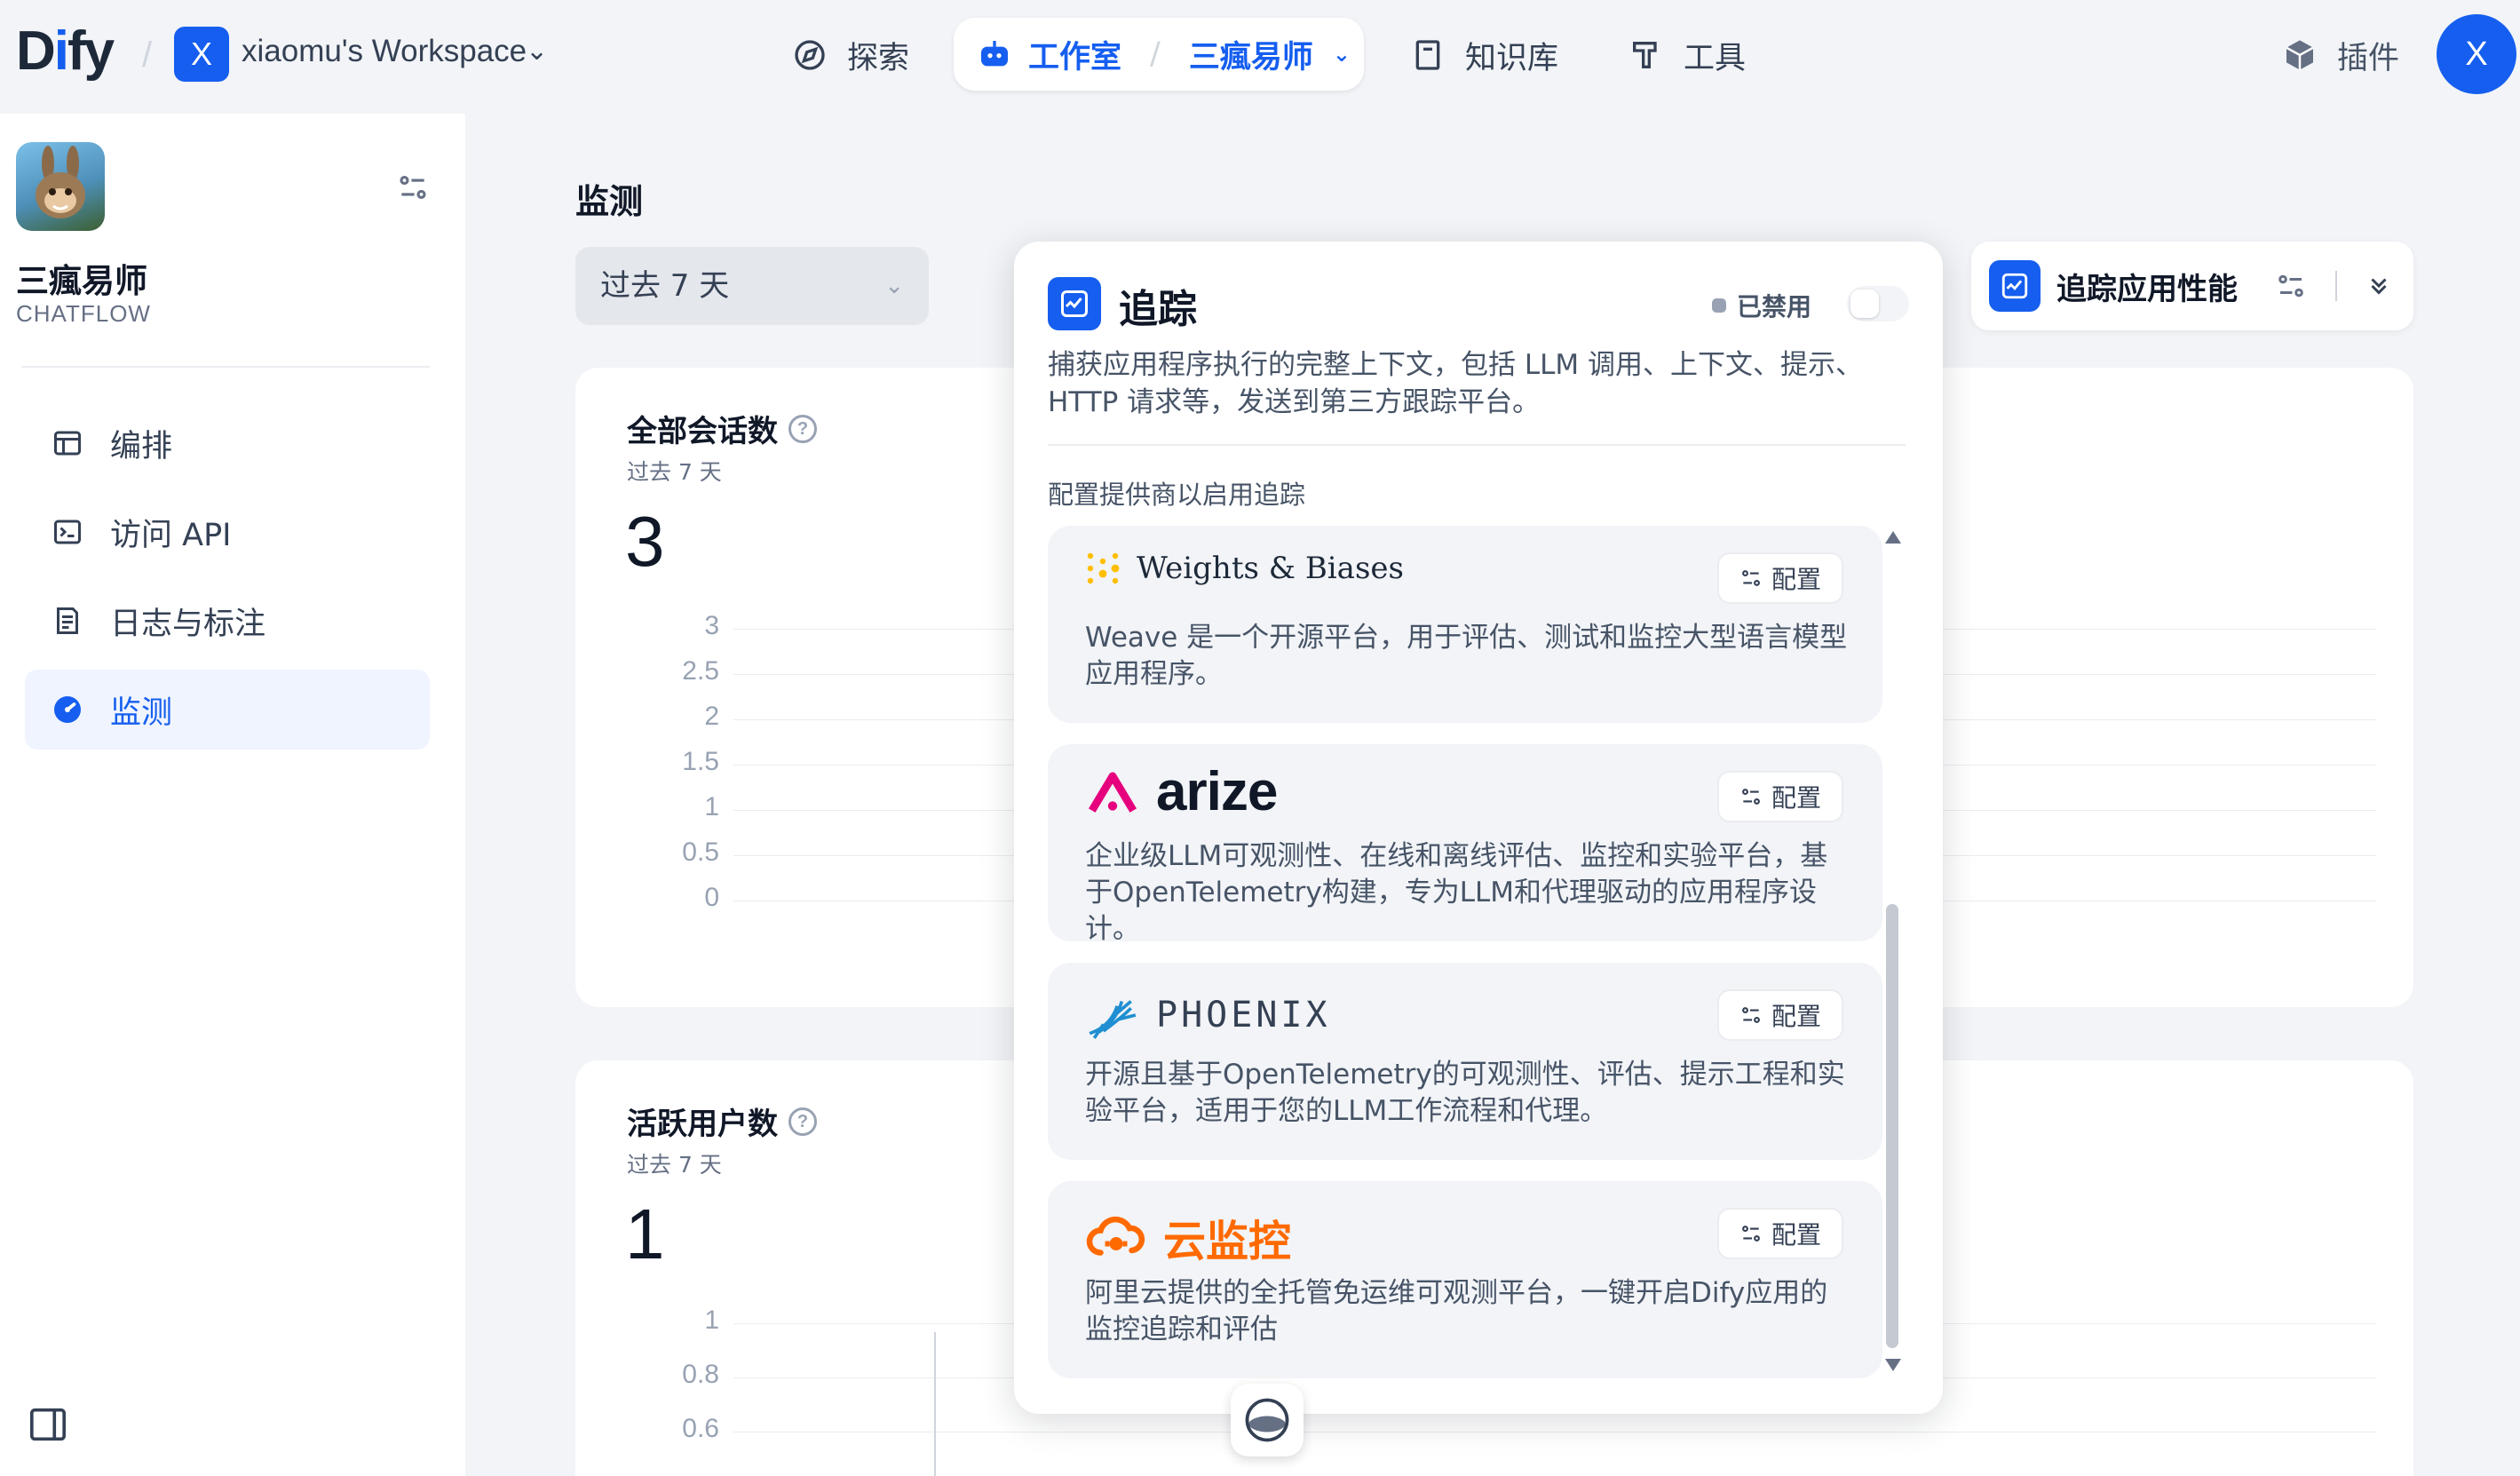 Image resolution: width=2520 pixels, height=1476 pixels. What do you see at coordinates (700, 761) in the screenshot?
I see `y-axis-tick: 1.5` at bounding box center [700, 761].